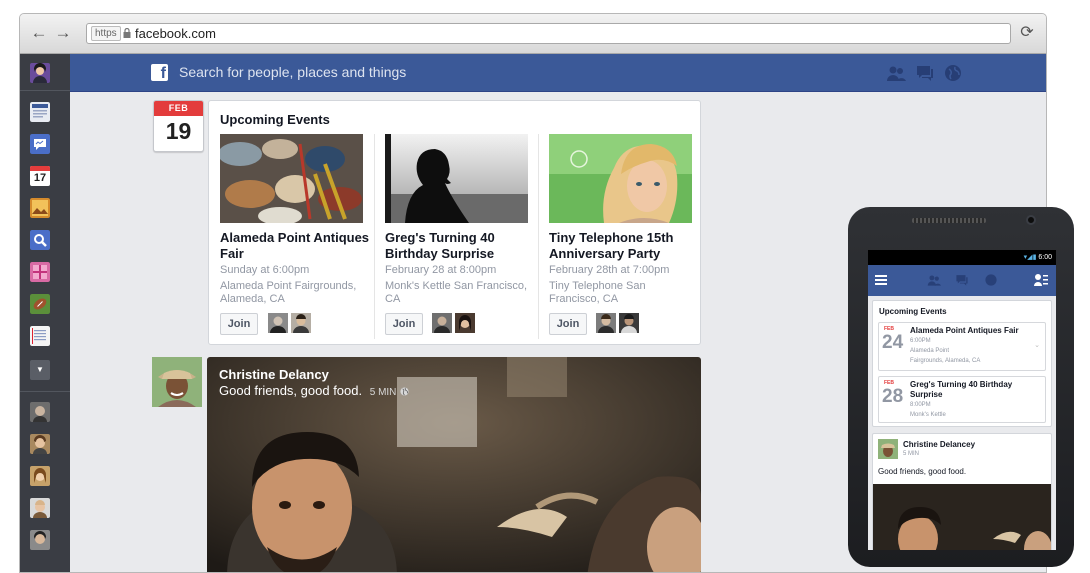 The image size is (1090, 573). What do you see at coordinates (597, 292) in the screenshot?
I see `event-place: Tiny Telephone San Francisco, CA` at bounding box center [597, 292].